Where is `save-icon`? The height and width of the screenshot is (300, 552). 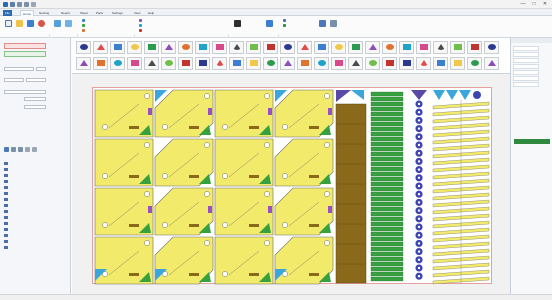
save-icon is located at coordinates (12, 4).